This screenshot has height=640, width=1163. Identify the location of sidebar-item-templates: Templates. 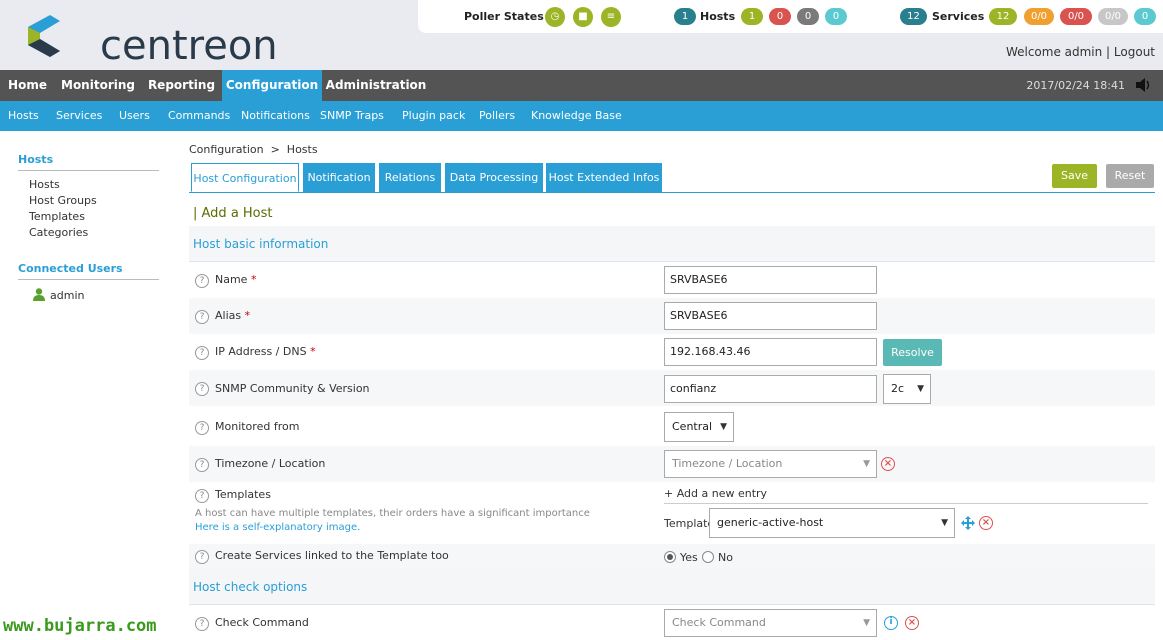
(57, 216).